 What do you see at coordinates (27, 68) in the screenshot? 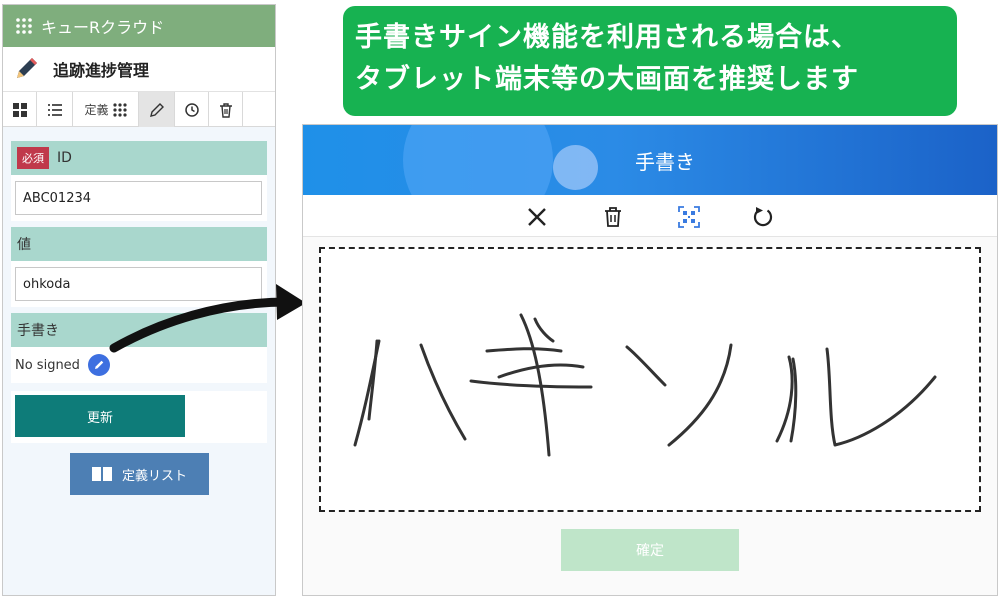
I see `pencil-icon` at bounding box center [27, 68].